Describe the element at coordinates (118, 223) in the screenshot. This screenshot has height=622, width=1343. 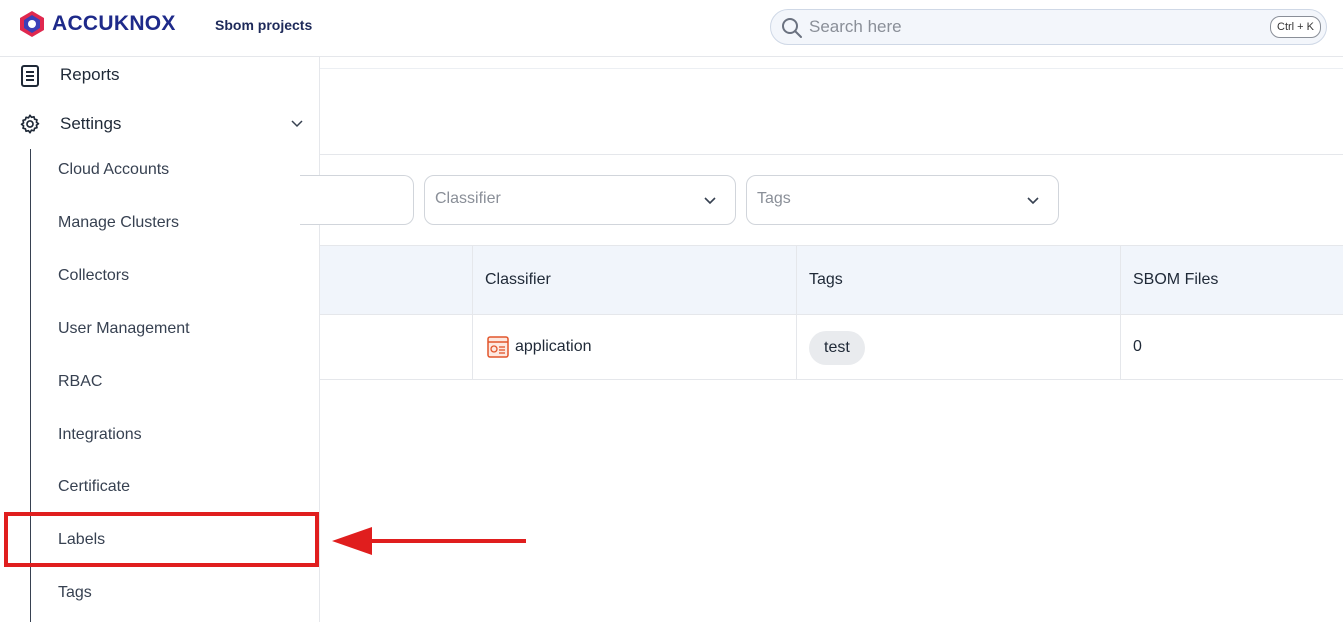
I see `sidebar-subitem-manage-clusters: Manage Clusters` at that location.